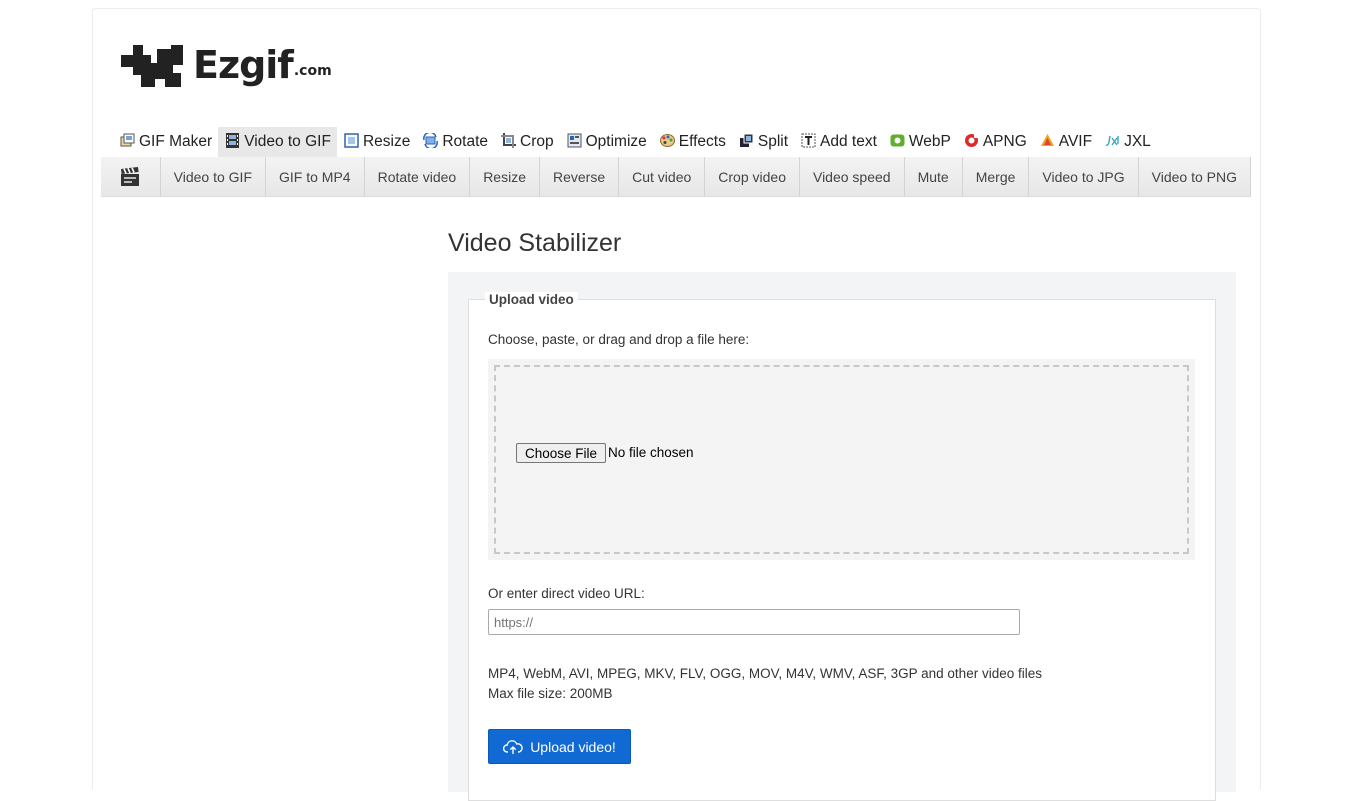  What do you see at coordinates (702, 141) in the screenshot?
I see `nav-label: Effects` at bounding box center [702, 141].